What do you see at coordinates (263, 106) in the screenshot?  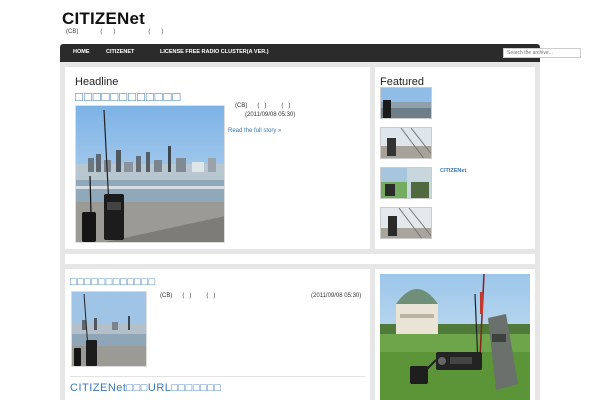 I see `headline-meta: (CB) ( ) ( )` at bounding box center [263, 106].